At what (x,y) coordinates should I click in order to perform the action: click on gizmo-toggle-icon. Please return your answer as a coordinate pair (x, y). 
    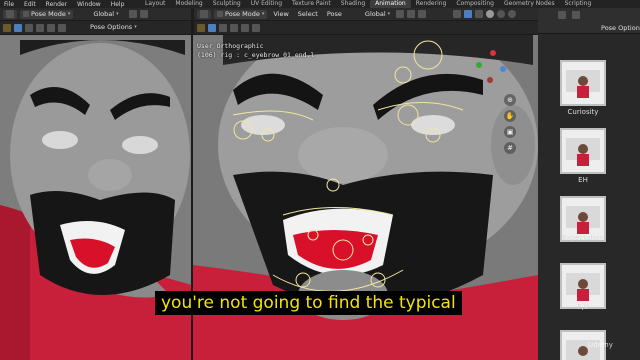
    Looking at the image, I should click on (468, 14).